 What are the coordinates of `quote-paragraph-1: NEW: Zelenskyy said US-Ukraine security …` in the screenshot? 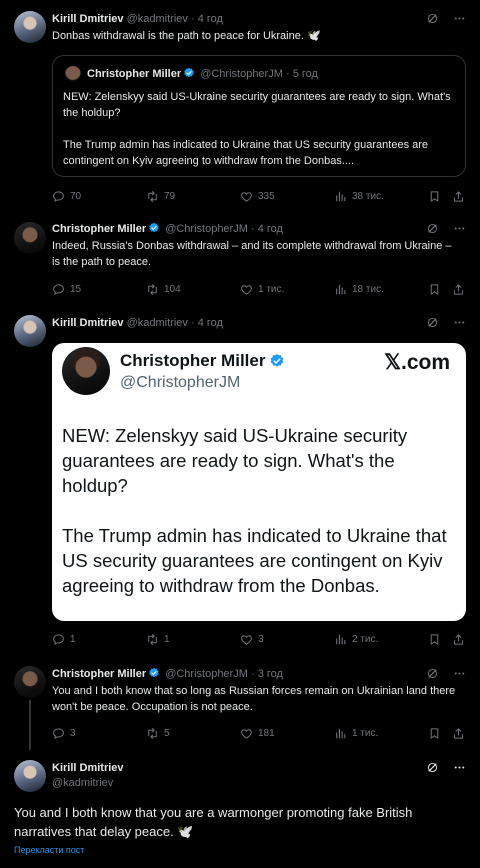 It's located at (257, 105).